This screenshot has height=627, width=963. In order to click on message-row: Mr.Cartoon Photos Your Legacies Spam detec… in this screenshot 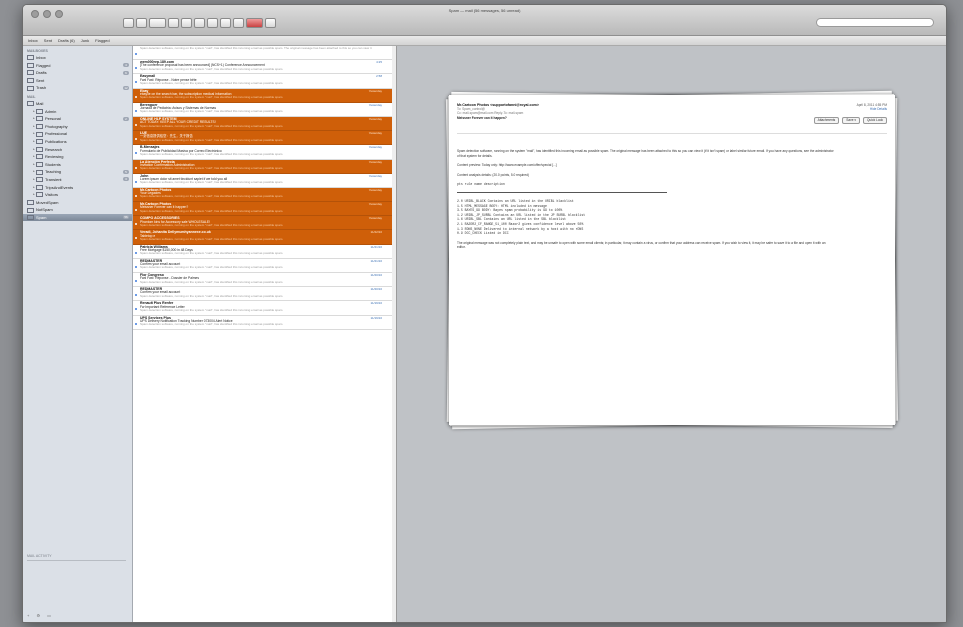, I will do `click(264, 195)`.